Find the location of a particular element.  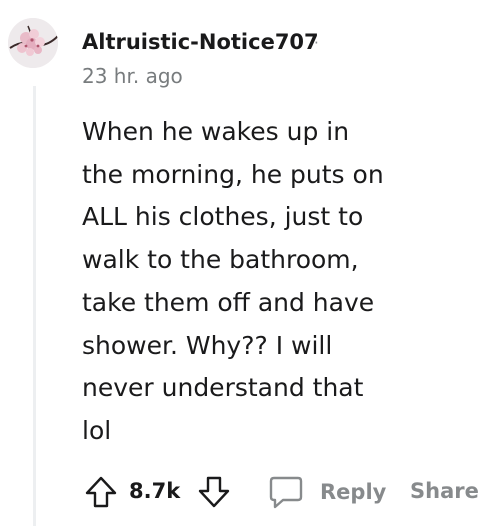

comment-body-line: lol is located at coordinates (97, 430).